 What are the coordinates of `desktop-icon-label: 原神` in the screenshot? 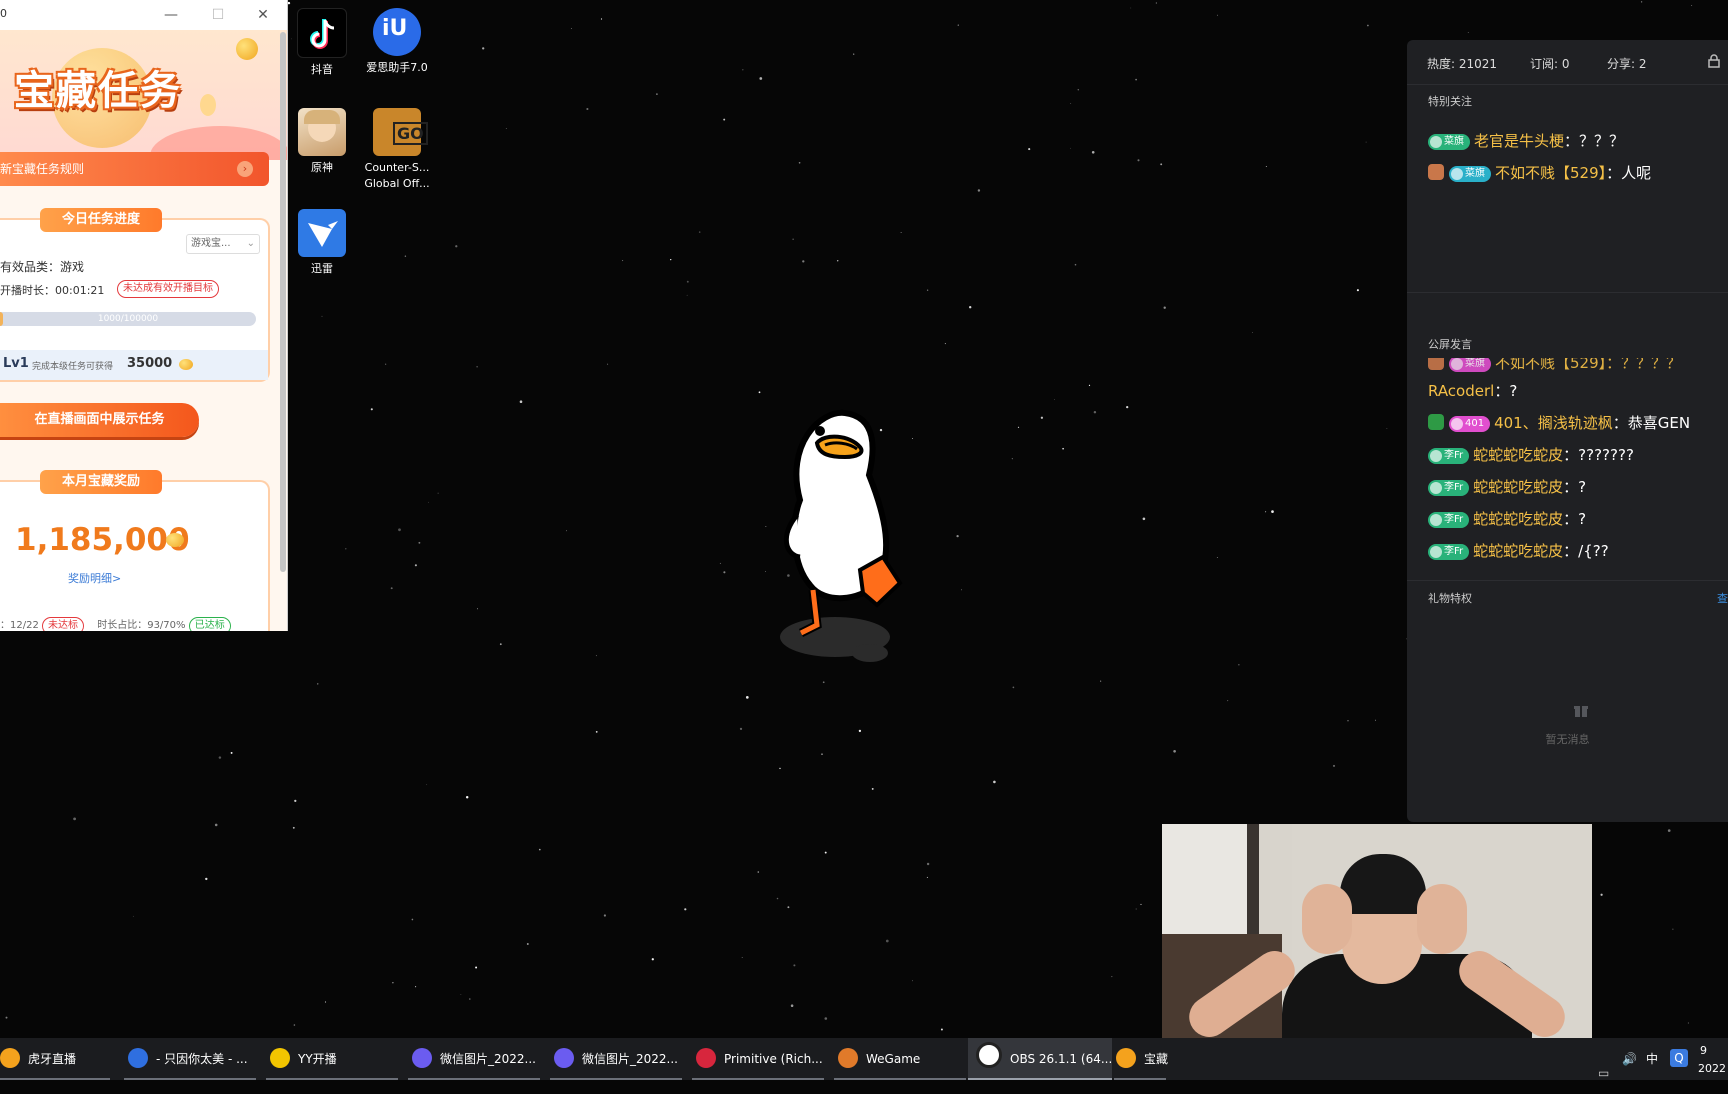 It's located at (322, 167).